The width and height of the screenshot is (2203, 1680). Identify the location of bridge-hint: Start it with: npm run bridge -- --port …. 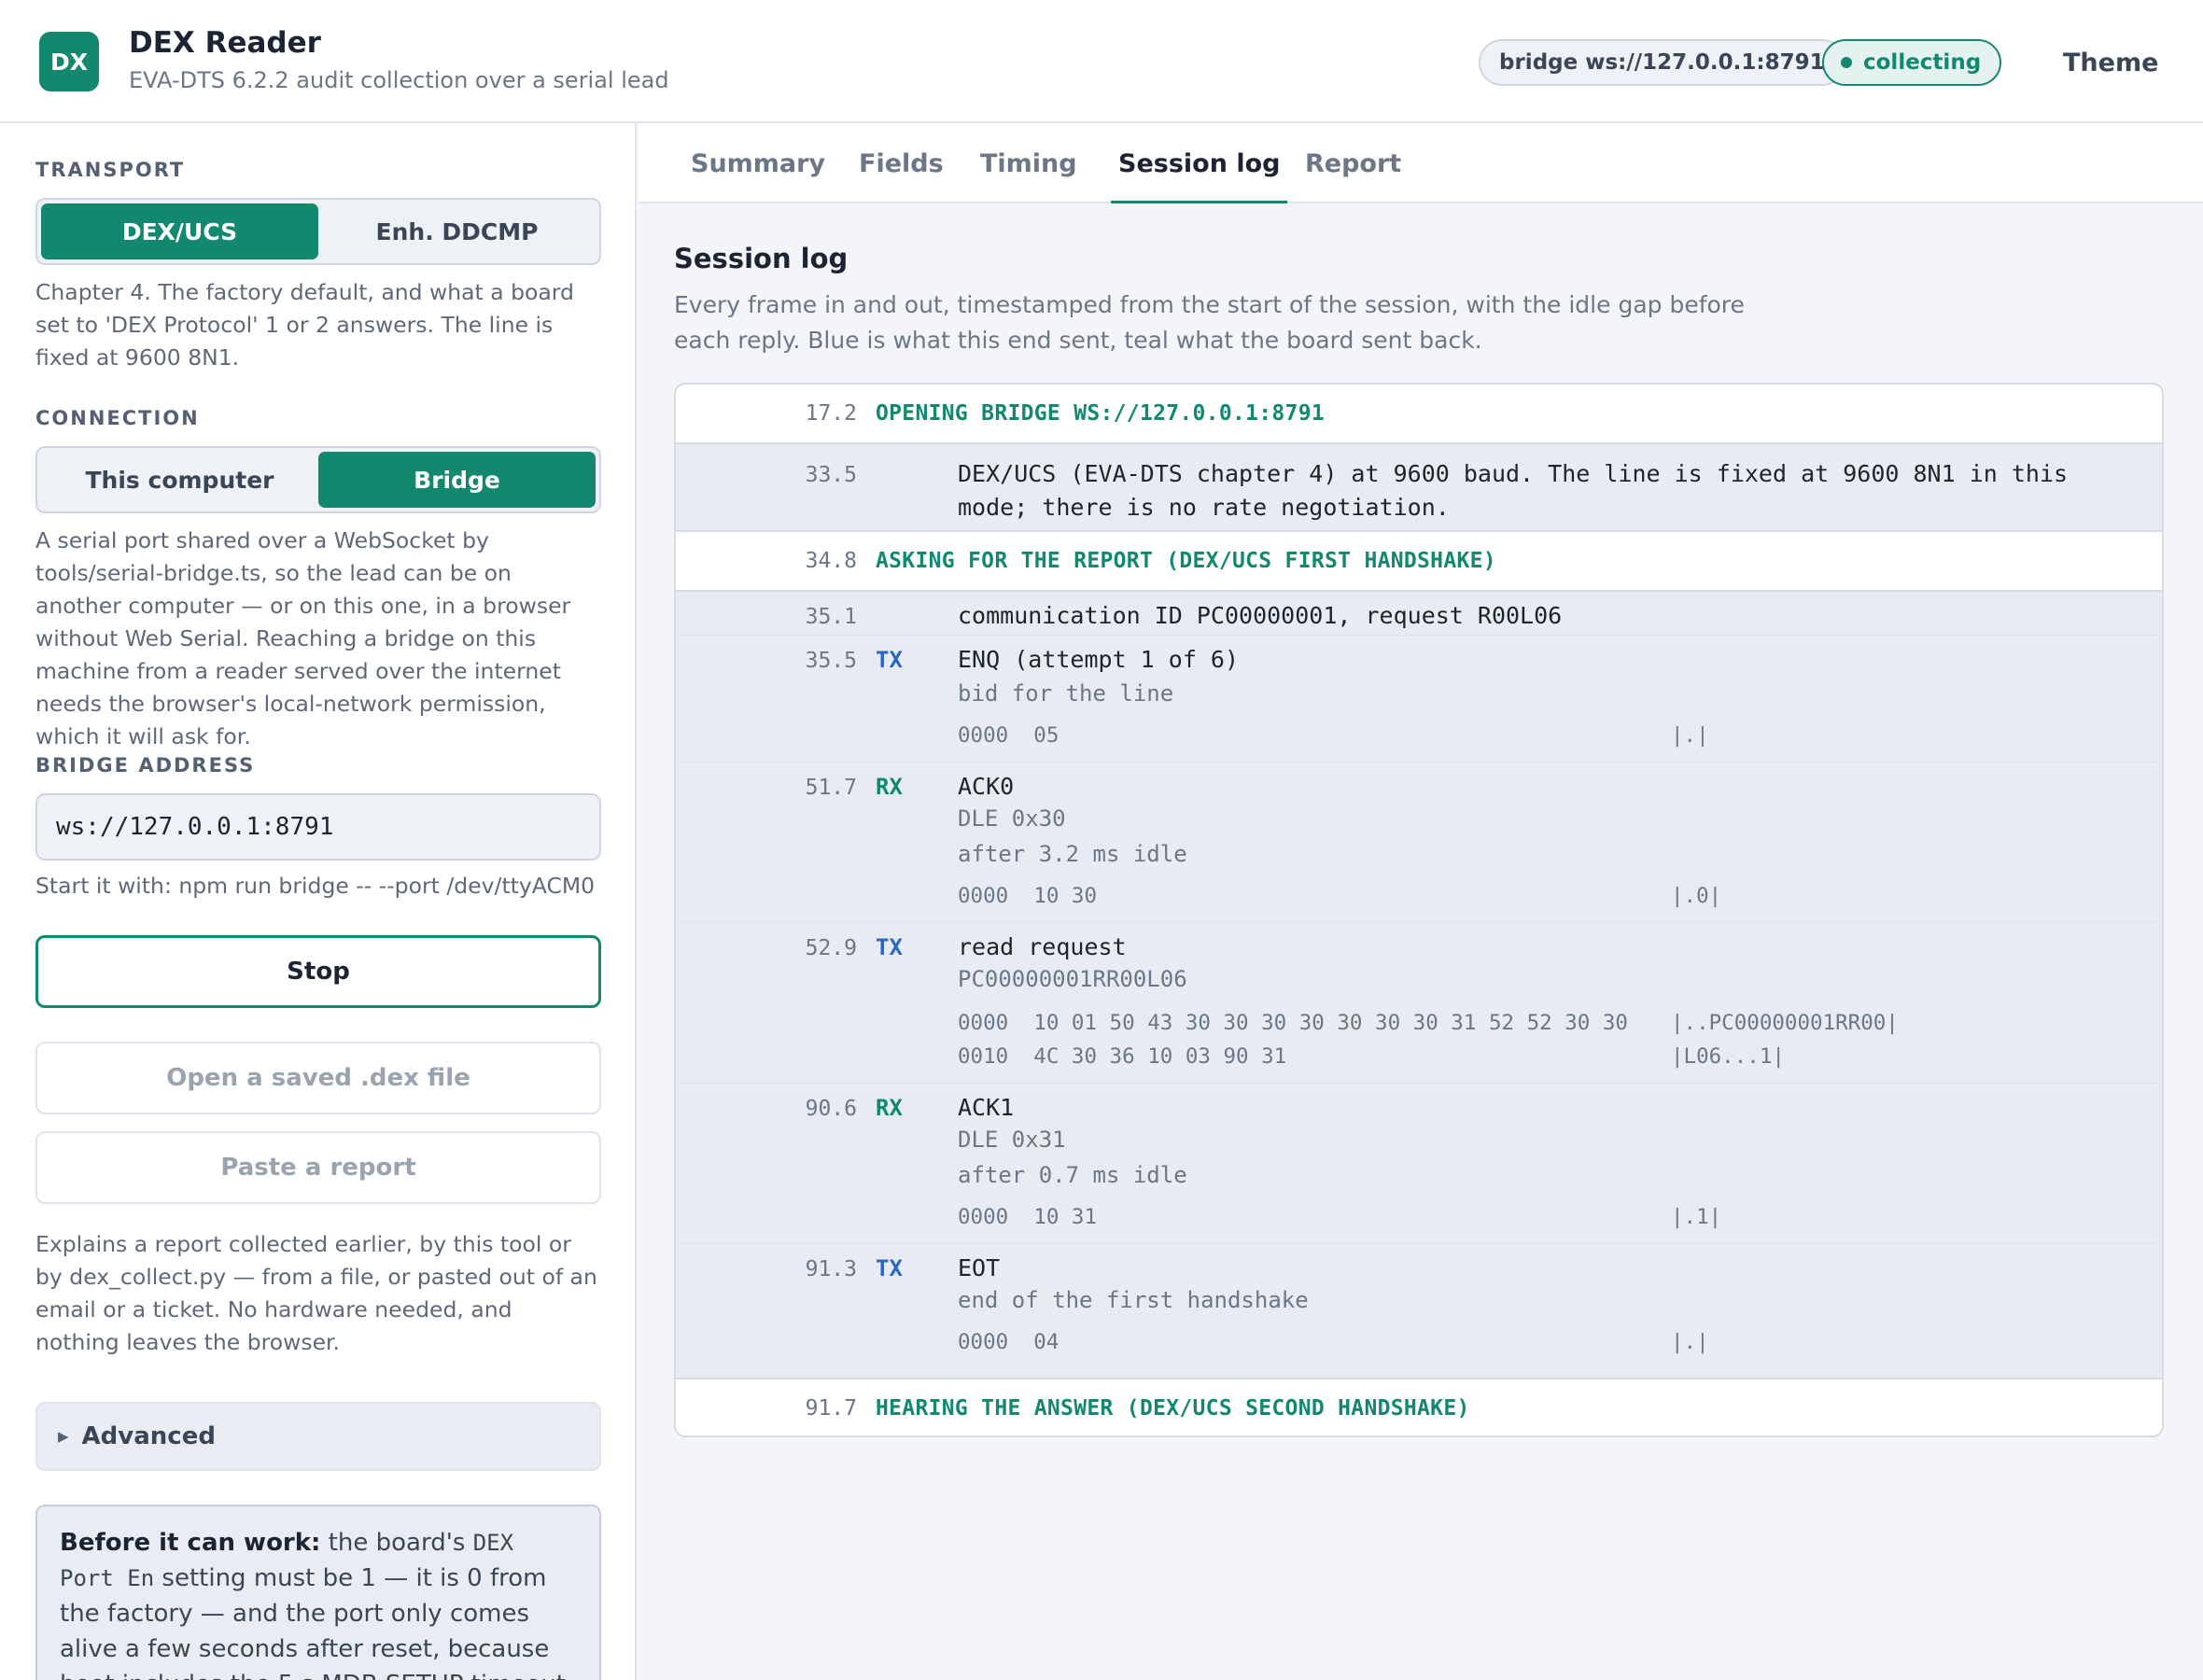
(316, 886).